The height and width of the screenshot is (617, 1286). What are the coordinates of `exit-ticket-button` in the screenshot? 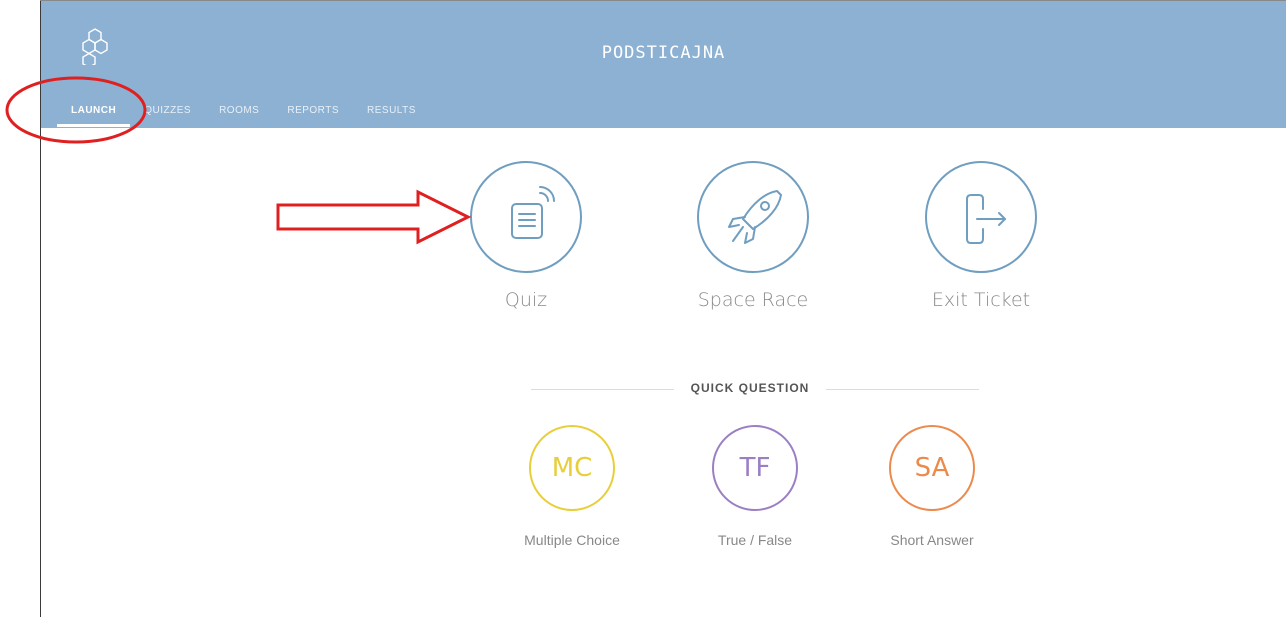 It's located at (981, 217).